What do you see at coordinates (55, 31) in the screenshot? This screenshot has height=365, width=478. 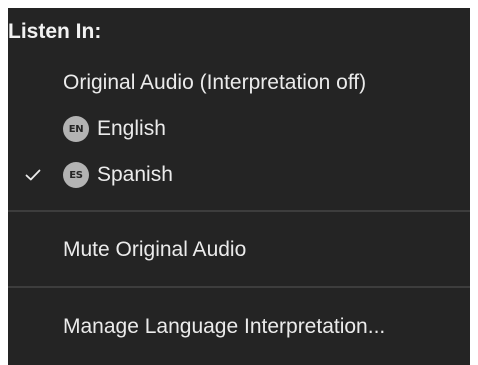 I see `menu-header: Listen In:` at bounding box center [55, 31].